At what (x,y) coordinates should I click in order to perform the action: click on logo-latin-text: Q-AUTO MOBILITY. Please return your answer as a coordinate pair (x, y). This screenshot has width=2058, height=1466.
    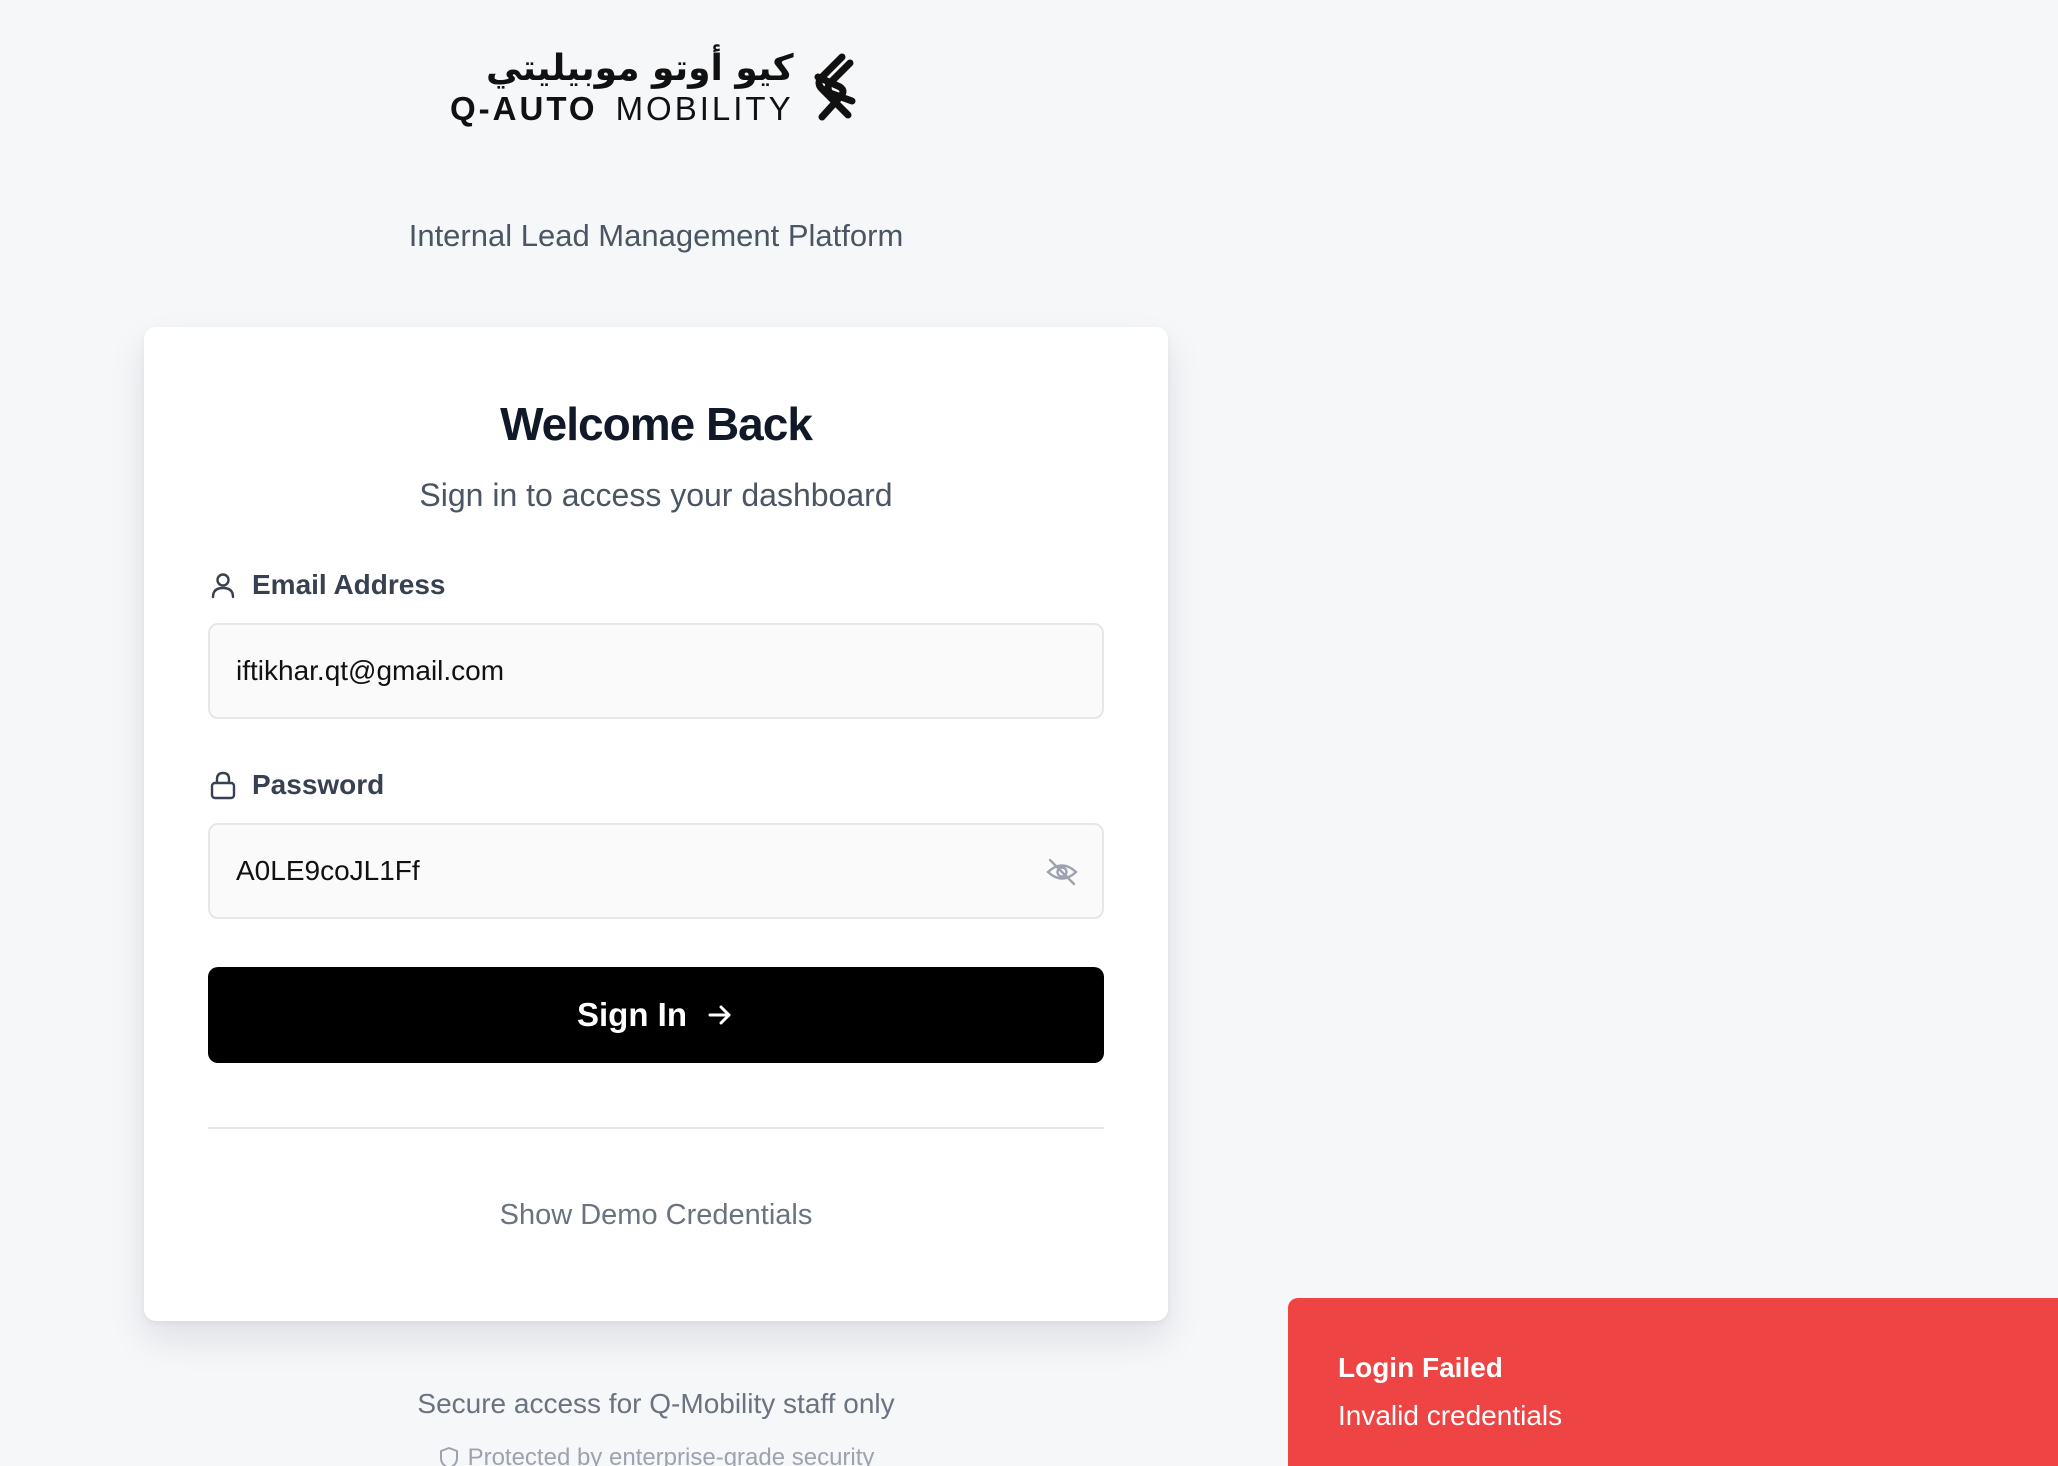
    Looking at the image, I should click on (622, 109).